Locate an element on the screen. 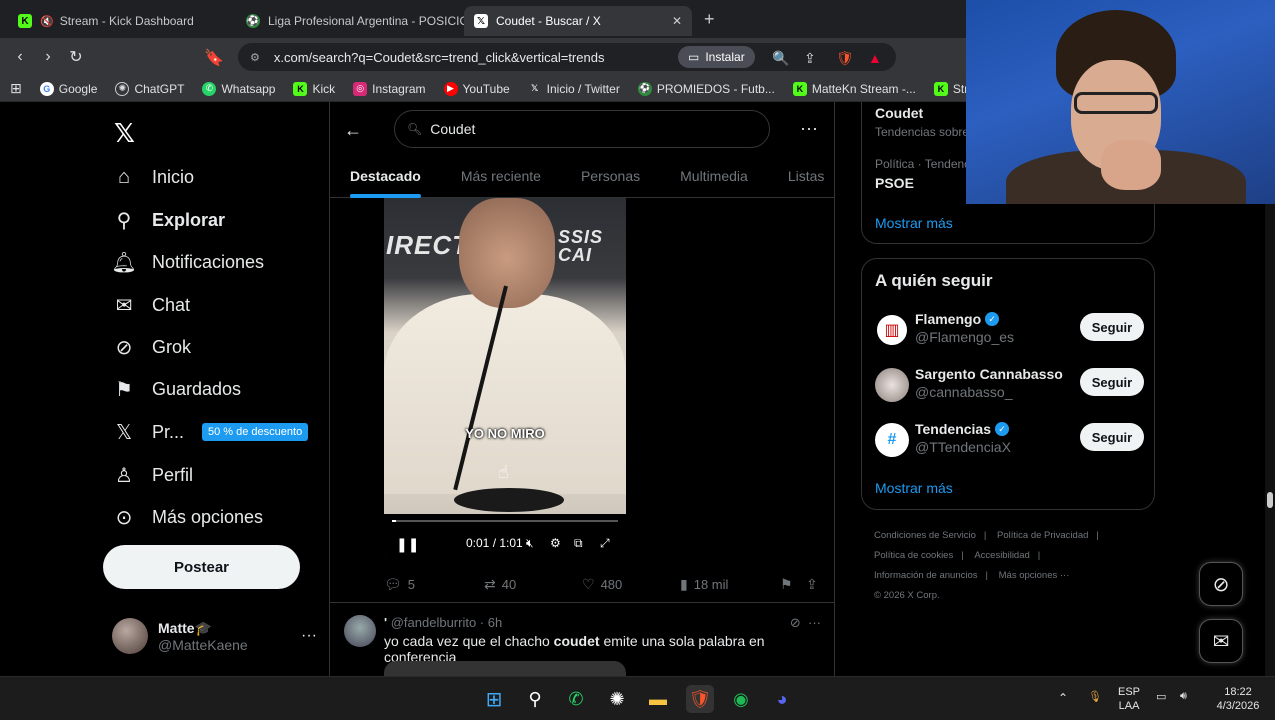 Image resolution: width=1275 pixels, height=720 pixels. brave-rewards-icon: ▲ is located at coordinates (875, 58).